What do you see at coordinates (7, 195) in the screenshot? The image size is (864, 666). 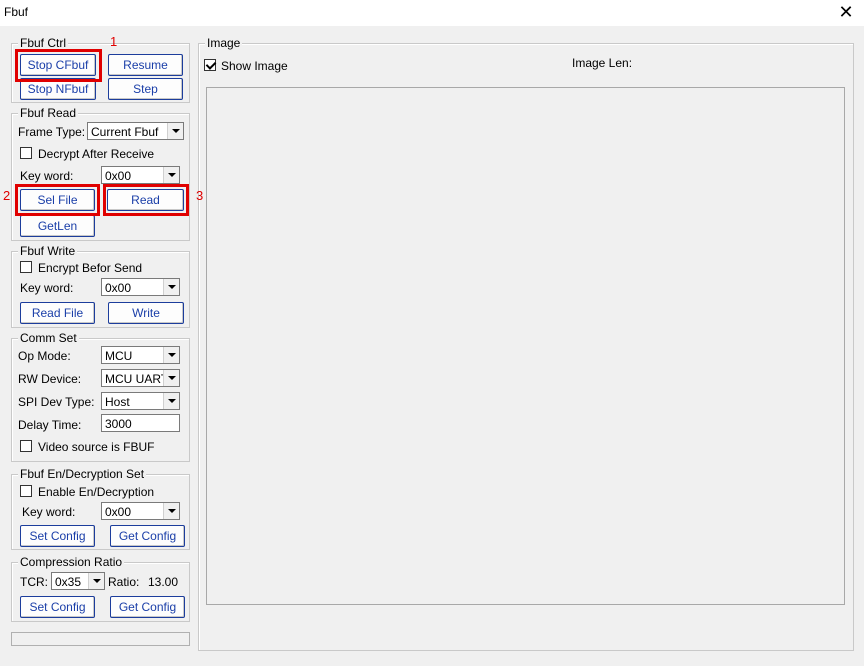 I see `annotation-number-2: 2` at bounding box center [7, 195].